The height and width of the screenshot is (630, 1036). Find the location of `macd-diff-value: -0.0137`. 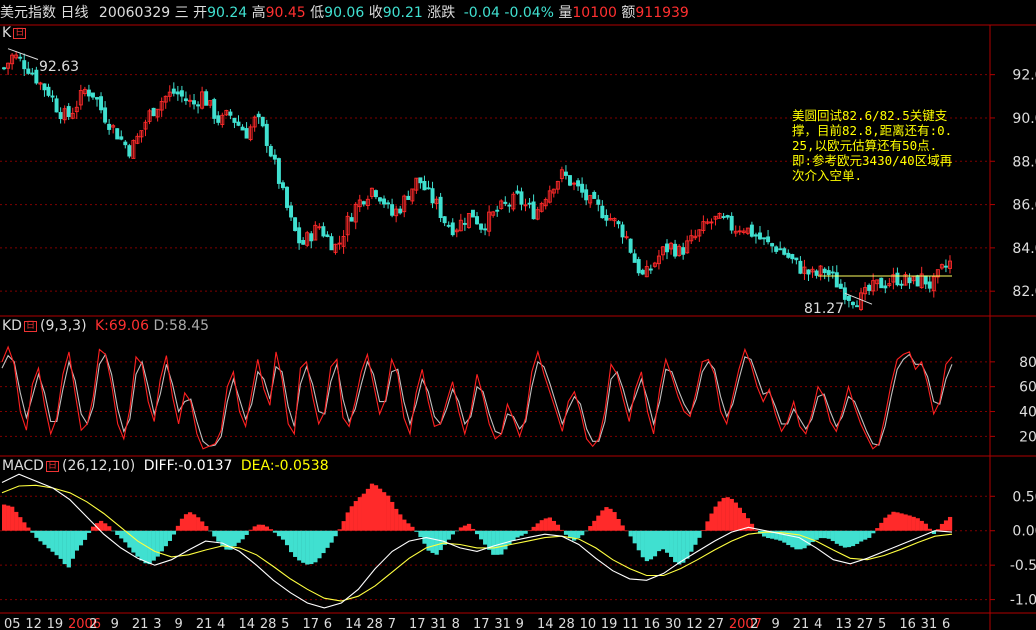

macd-diff-value: -0.0137 is located at coordinates (205, 466).